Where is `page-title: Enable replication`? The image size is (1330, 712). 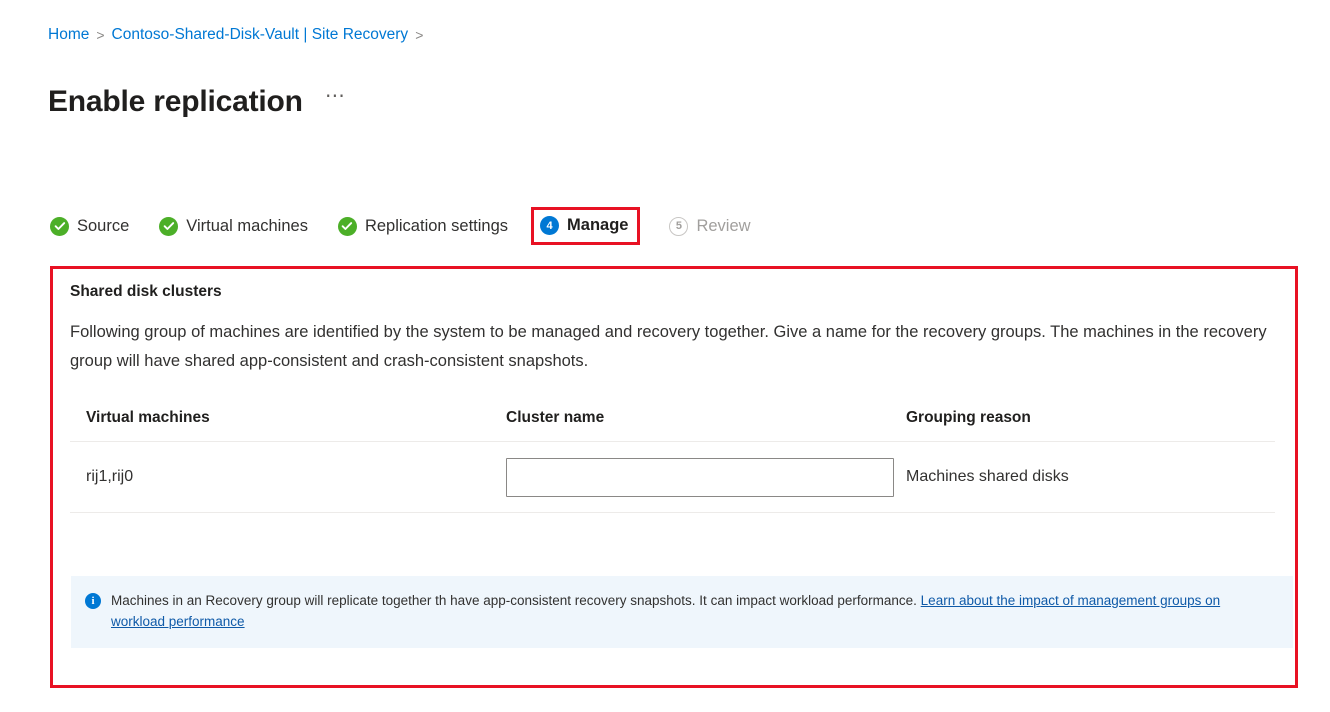 page-title: Enable replication is located at coordinates (175, 102).